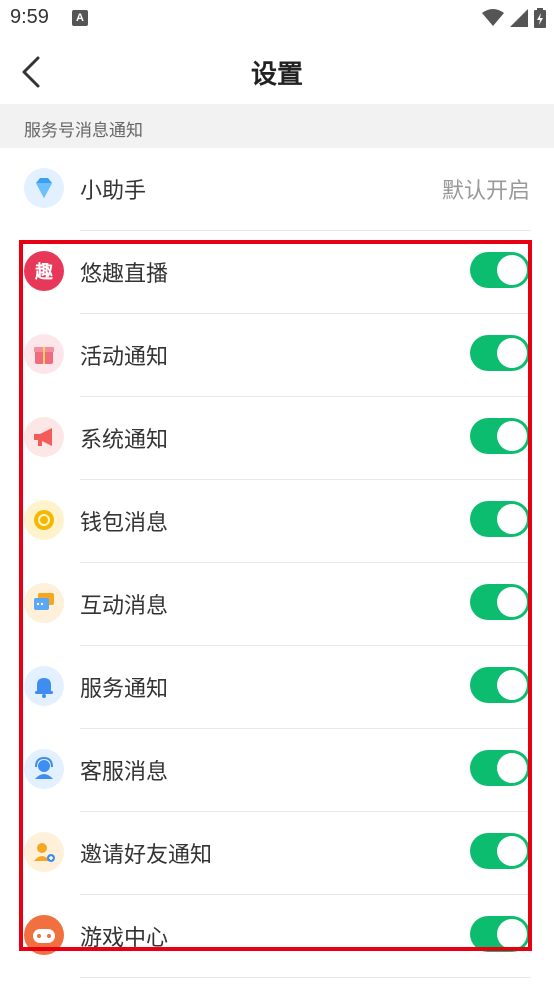 The height and width of the screenshot is (984, 554). What do you see at coordinates (146, 855) in the screenshot?
I see `setting-label: 邀请好友通知` at bounding box center [146, 855].